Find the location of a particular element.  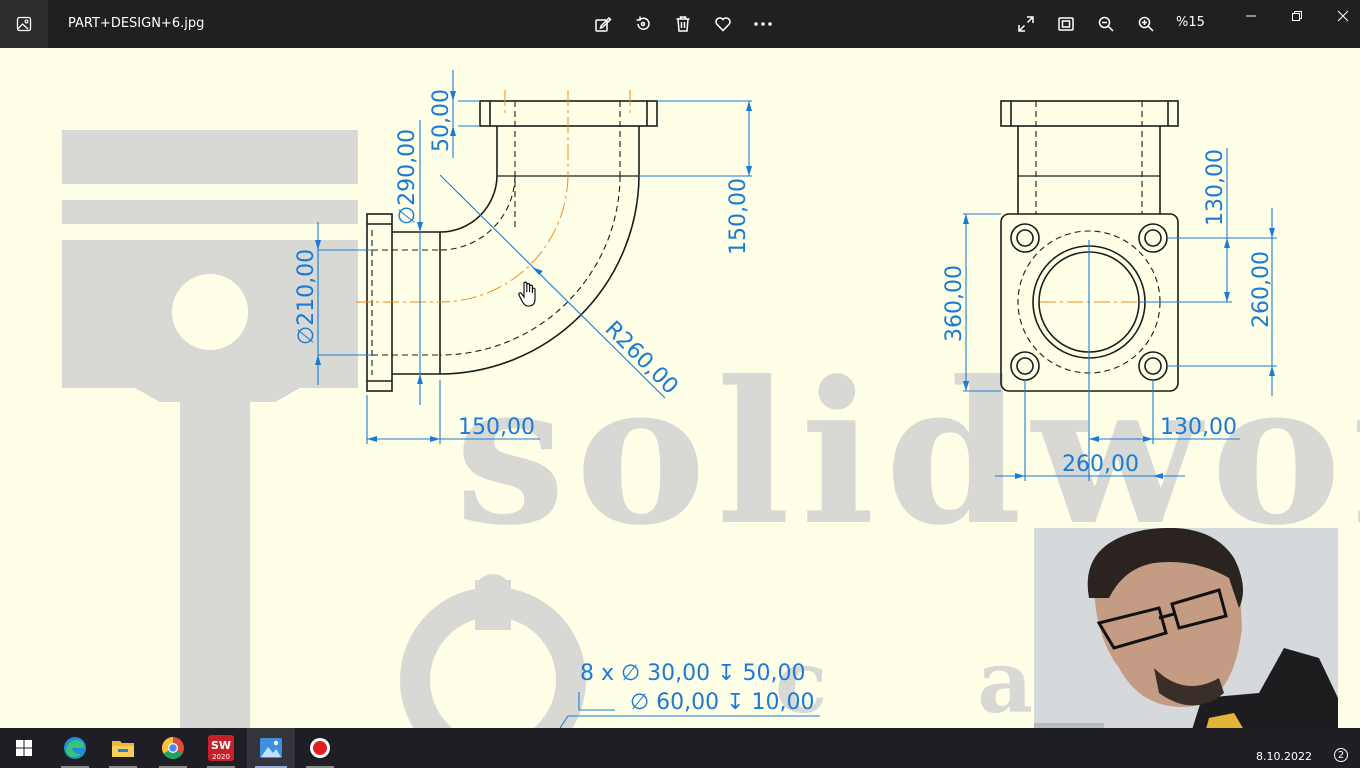

hand-cursor is located at coordinates (527, 294).